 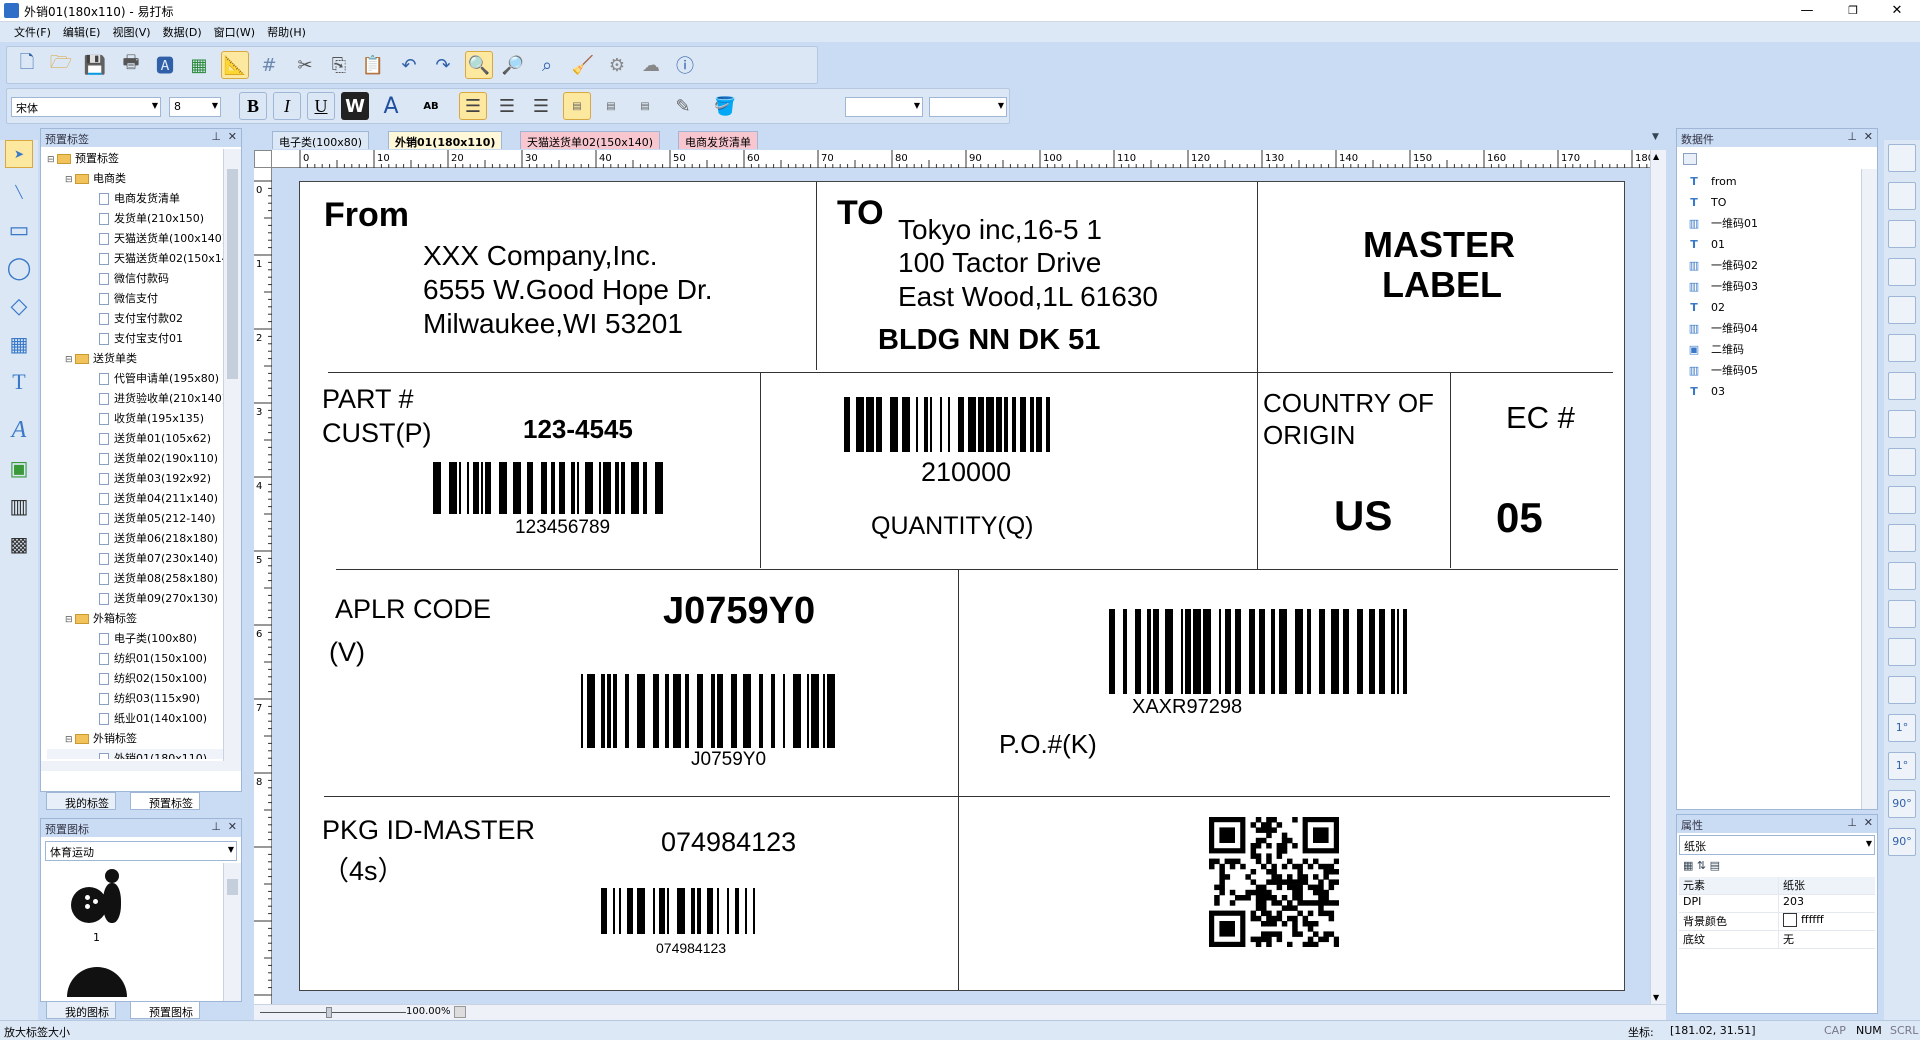 I want to click on pointer-icon: ➤, so click(x=19, y=154).